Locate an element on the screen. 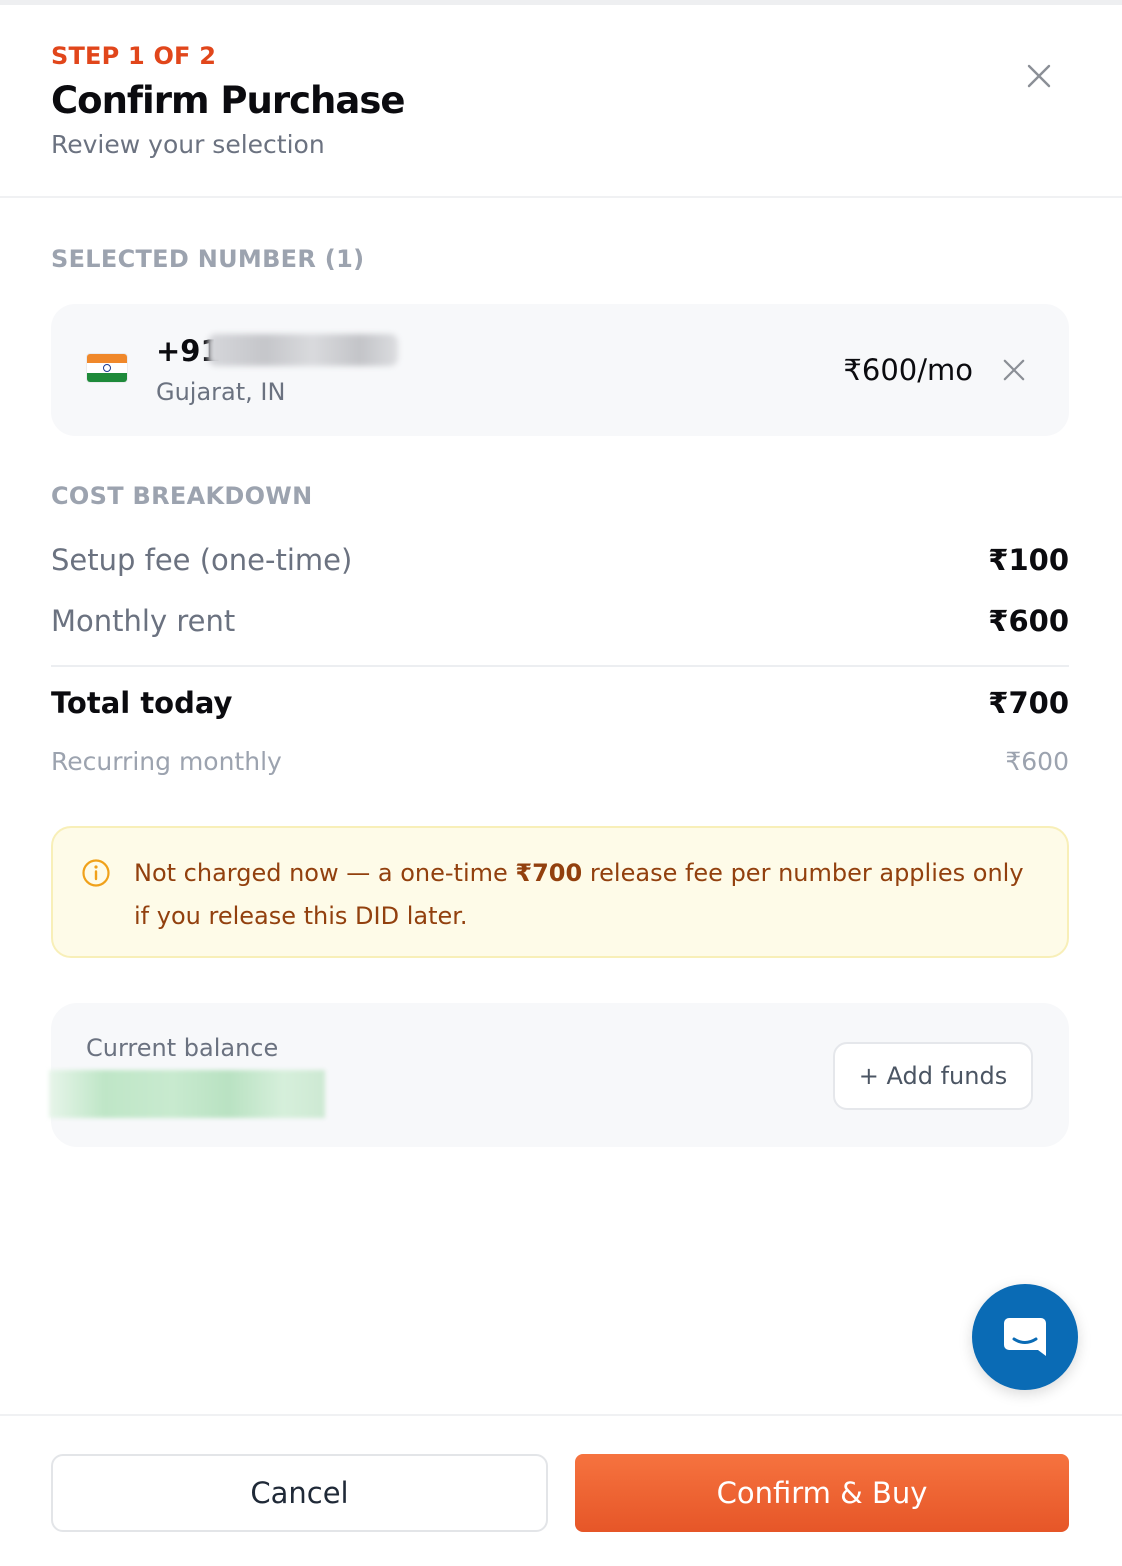  total-label: Total today is located at coordinates (142, 703).